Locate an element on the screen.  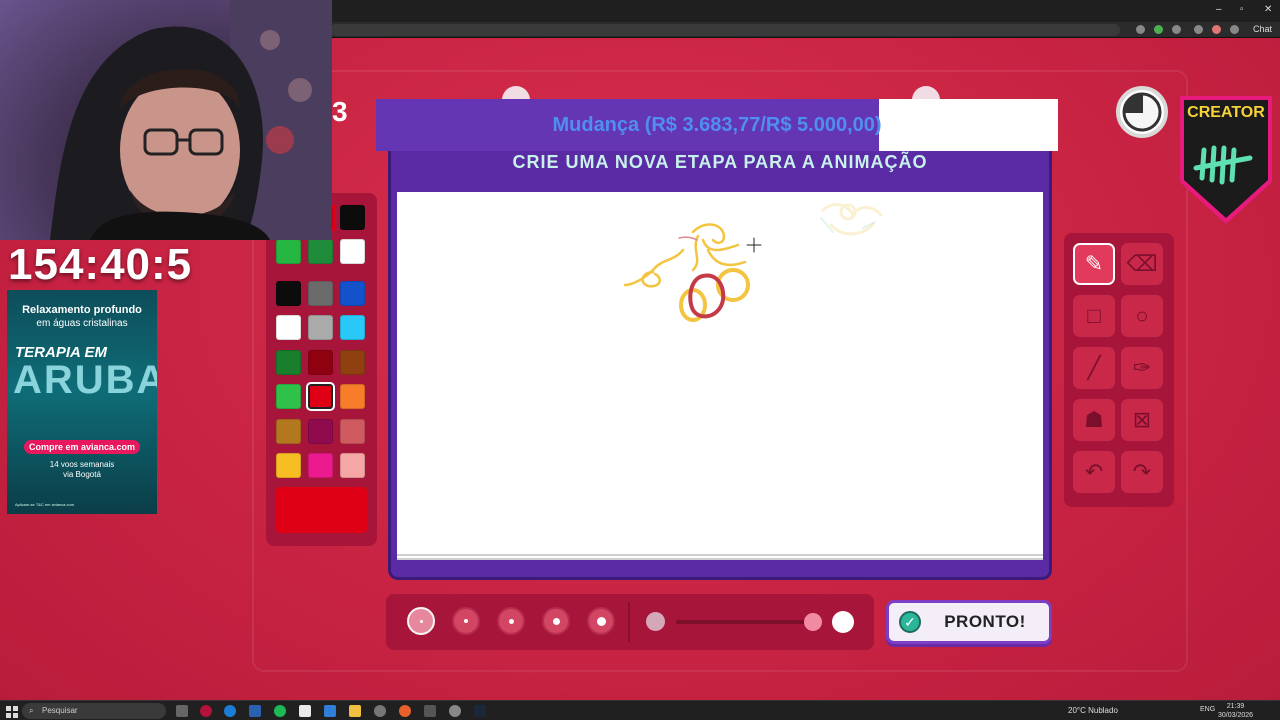
clear-icon: ⊠ is located at coordinates (1142, 419).